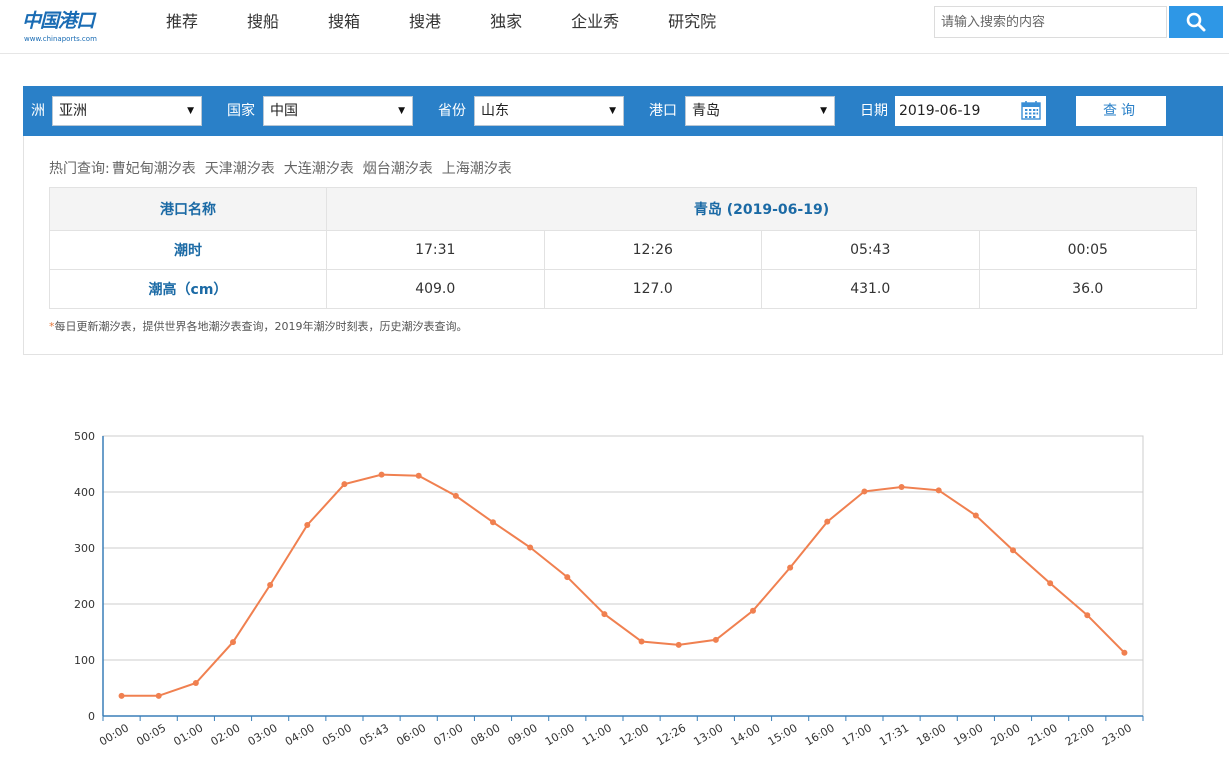 This screenshot has width=1229, height=763. Describe the element at coordinates (84, 492) in the screenshot. I see `y-tick-label: 400` at that location.